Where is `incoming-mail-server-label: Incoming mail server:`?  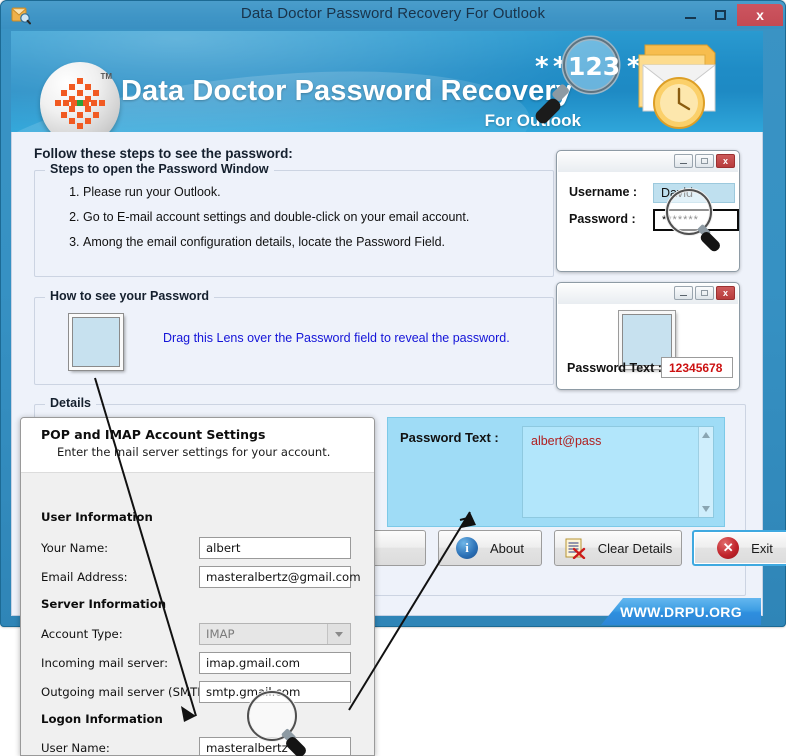 incoming-mail-server-label: Incoming mail server: is located at coordinates (105, 663).